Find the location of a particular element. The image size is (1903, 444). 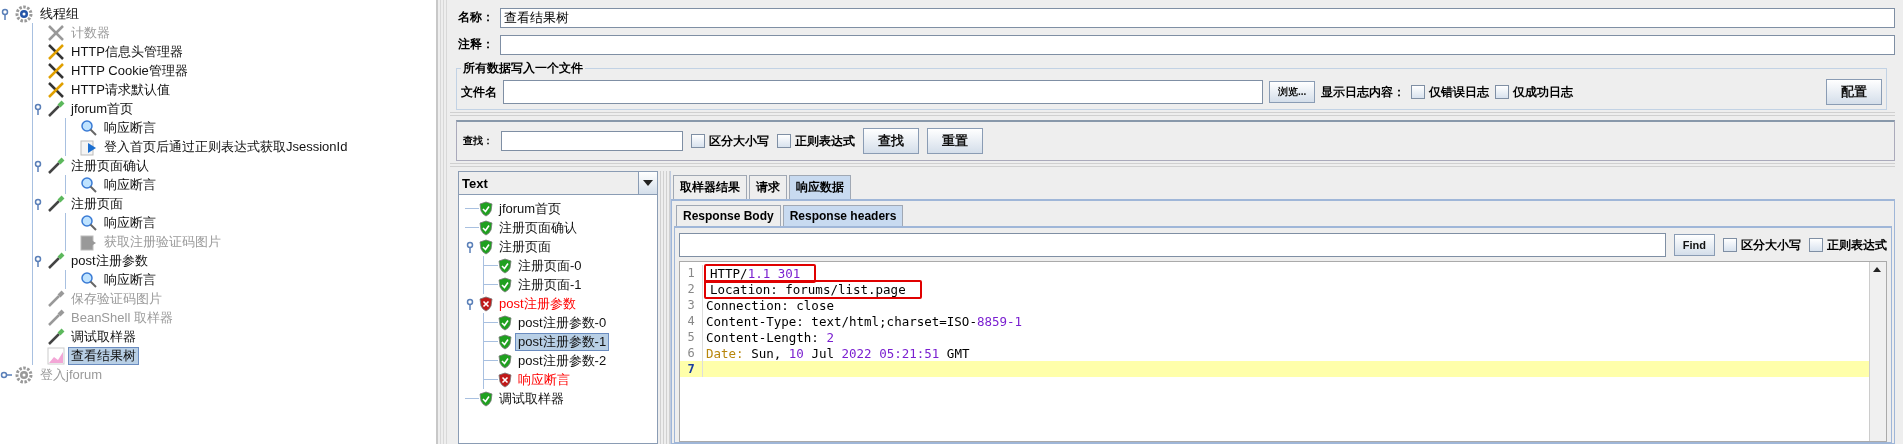

tree-item: 查看结果树 is located at coordinates (103, 355).